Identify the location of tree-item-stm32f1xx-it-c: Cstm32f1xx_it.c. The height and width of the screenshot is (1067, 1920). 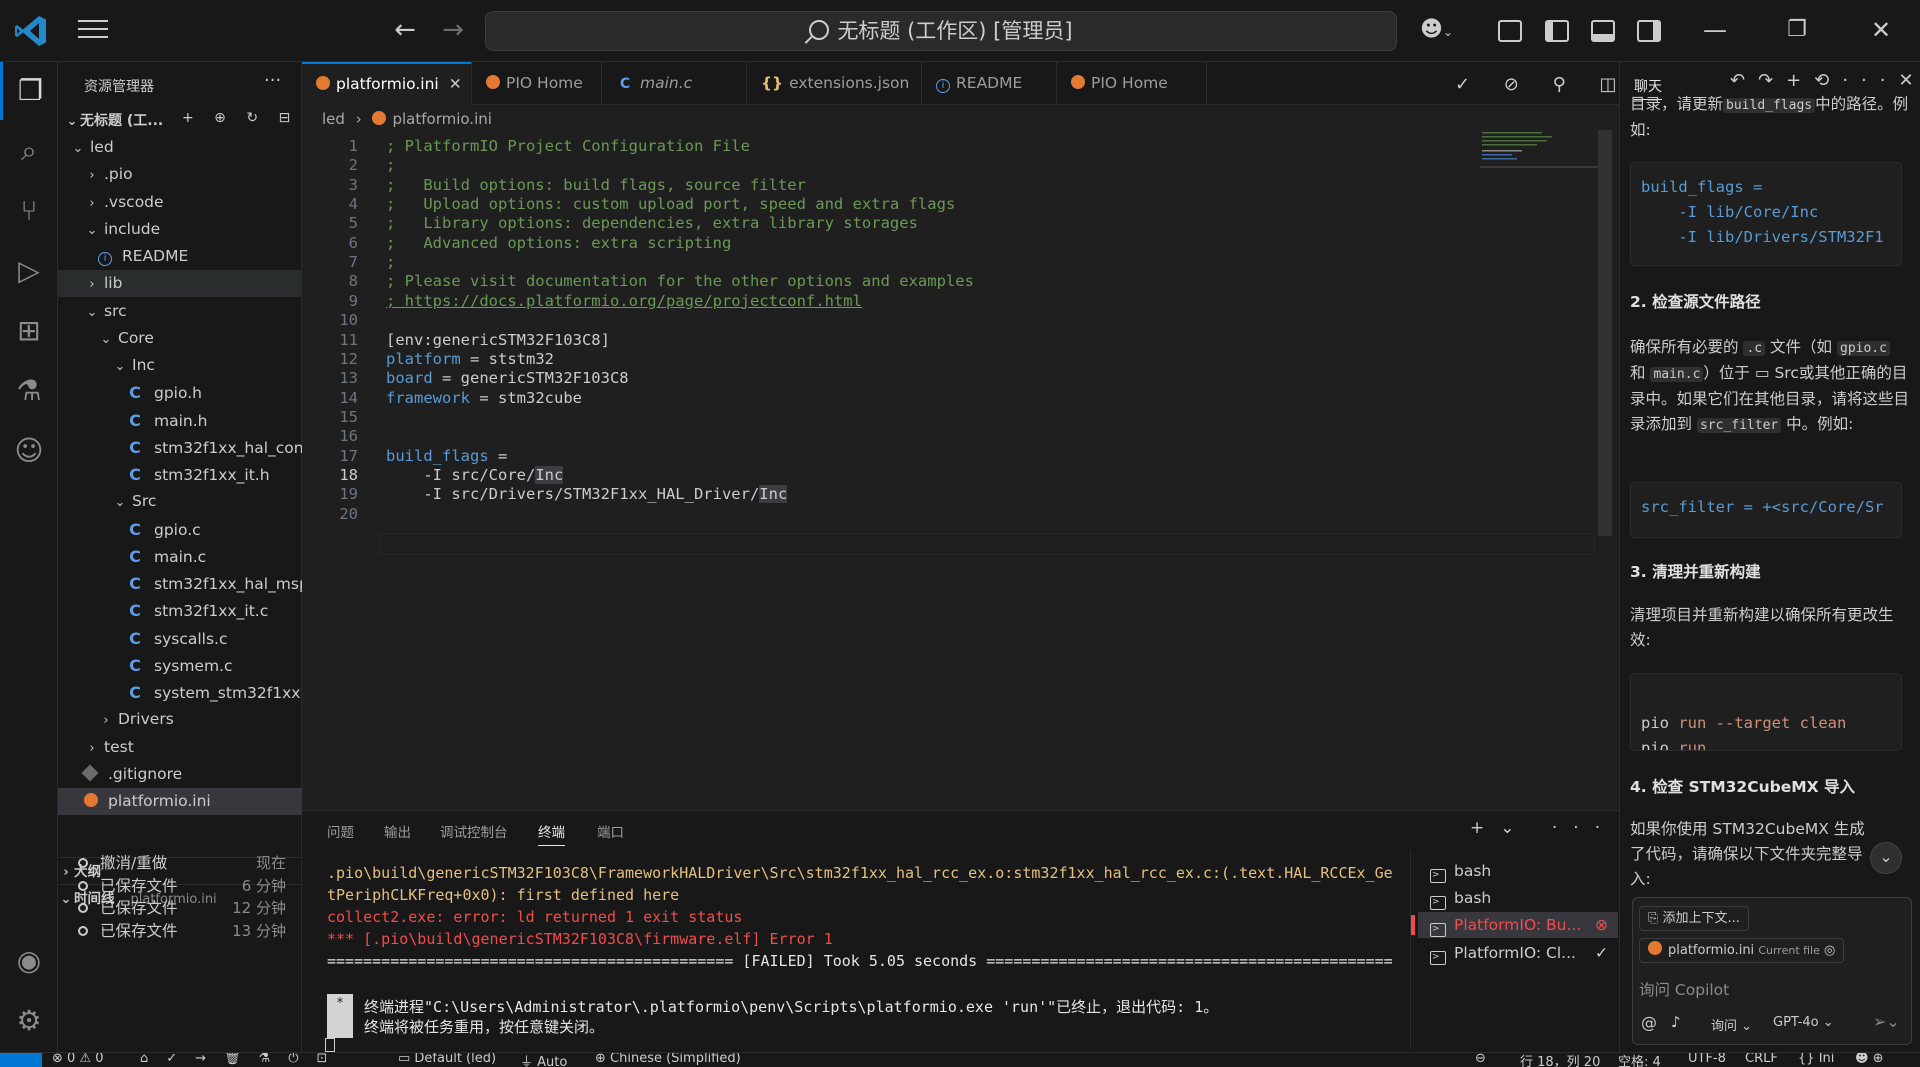
(180, 610).